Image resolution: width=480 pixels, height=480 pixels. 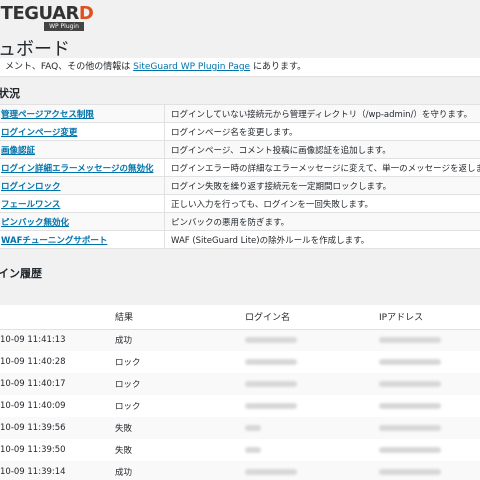 What do you see at coordinates (322, 203) in the screenshot?
I see `feature-description: 正しい入力を行っても、ログインを一回失敗します。` at bounding box center [322, 203].